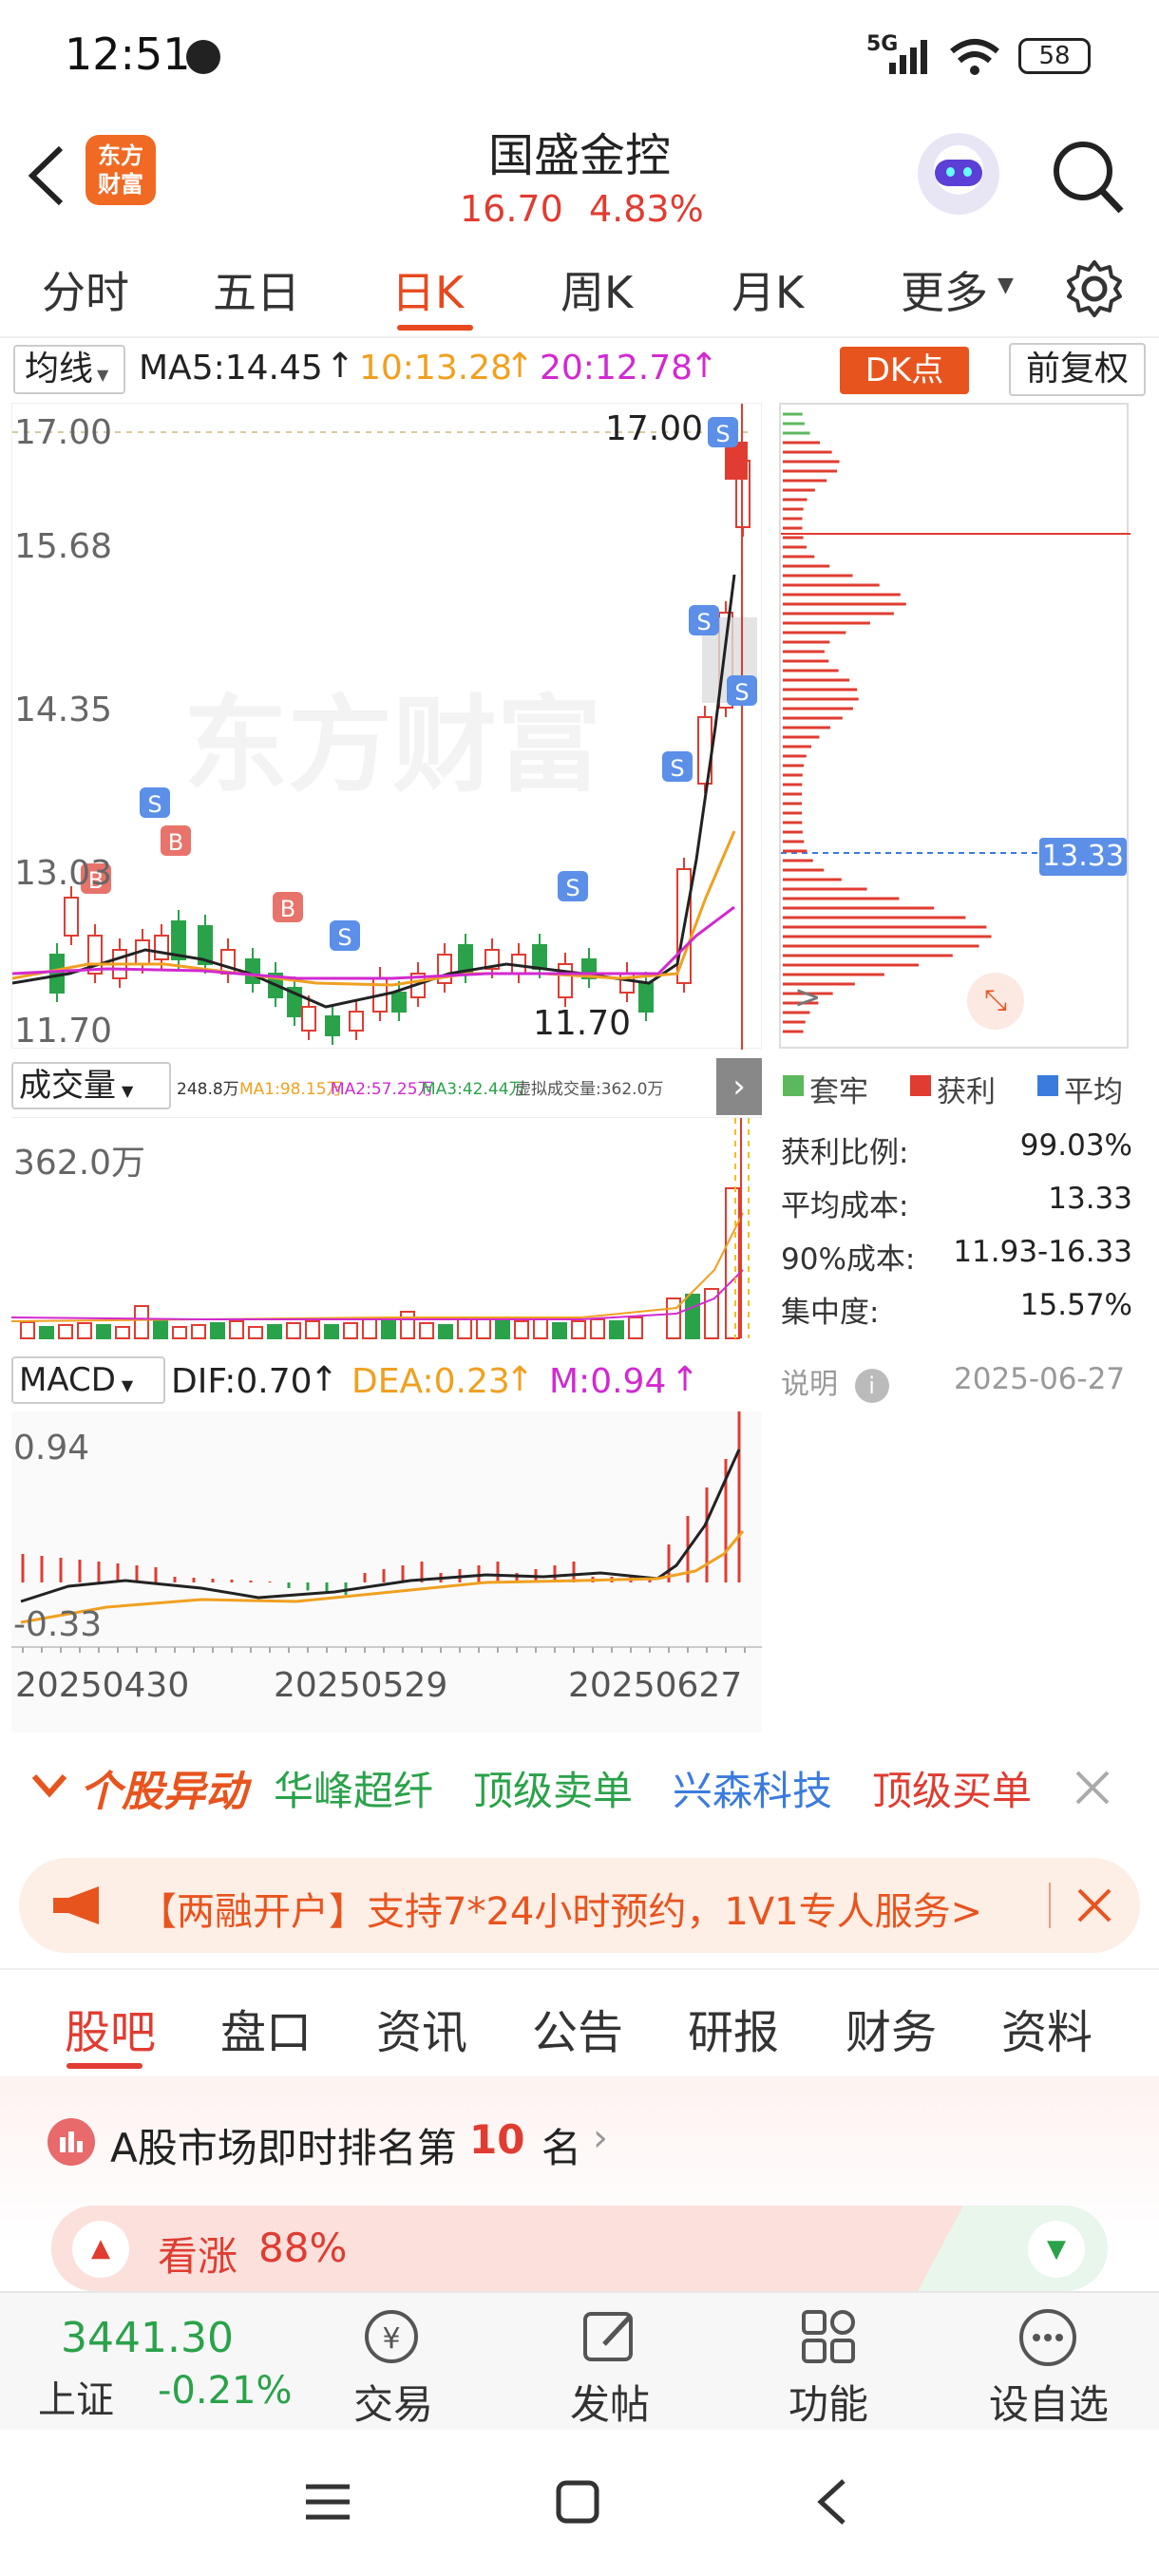 The height and width of the screenshot is (2576, 1159). Describe the element at coordinates (344, 937) in the screenshot. I see `signal-marker-text-4: S` at that location.